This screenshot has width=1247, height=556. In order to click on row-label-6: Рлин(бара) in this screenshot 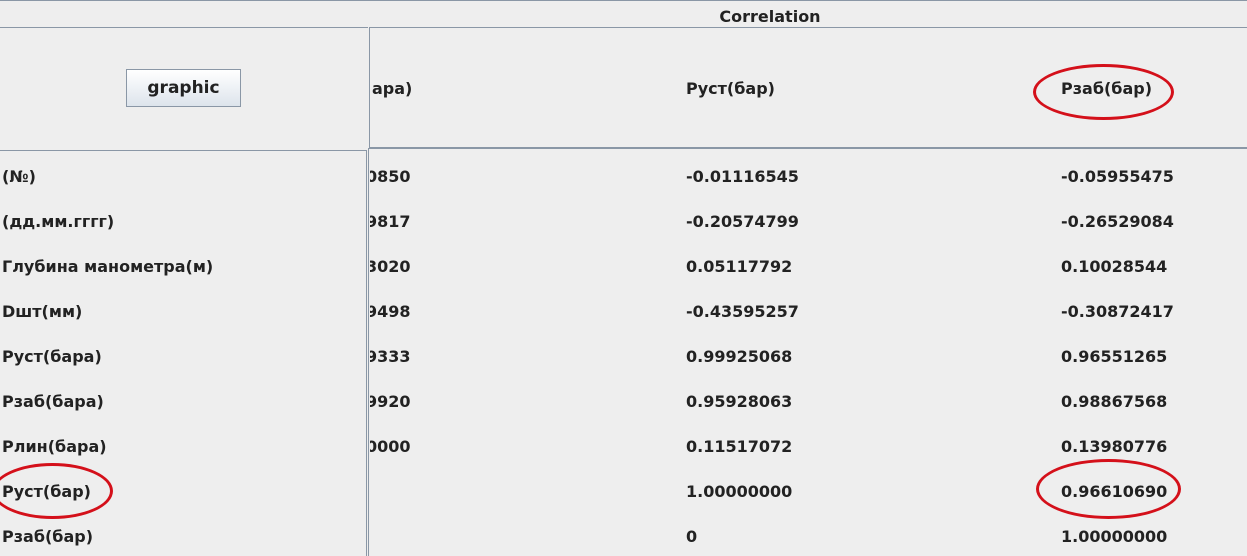, I will do `click(54, 446)`.